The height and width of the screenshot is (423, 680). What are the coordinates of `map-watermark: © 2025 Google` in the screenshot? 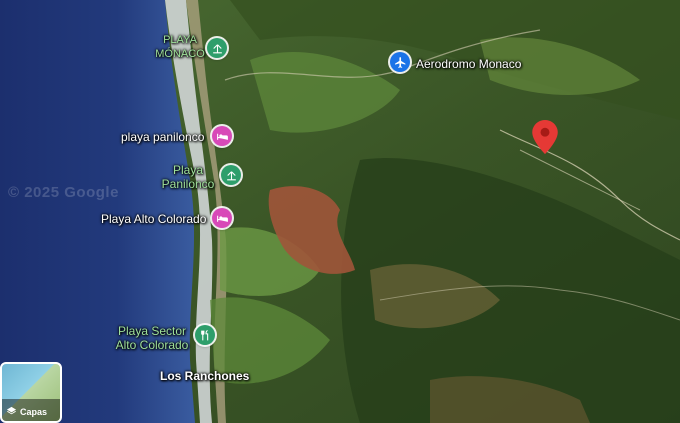 It's located at (63, 192).